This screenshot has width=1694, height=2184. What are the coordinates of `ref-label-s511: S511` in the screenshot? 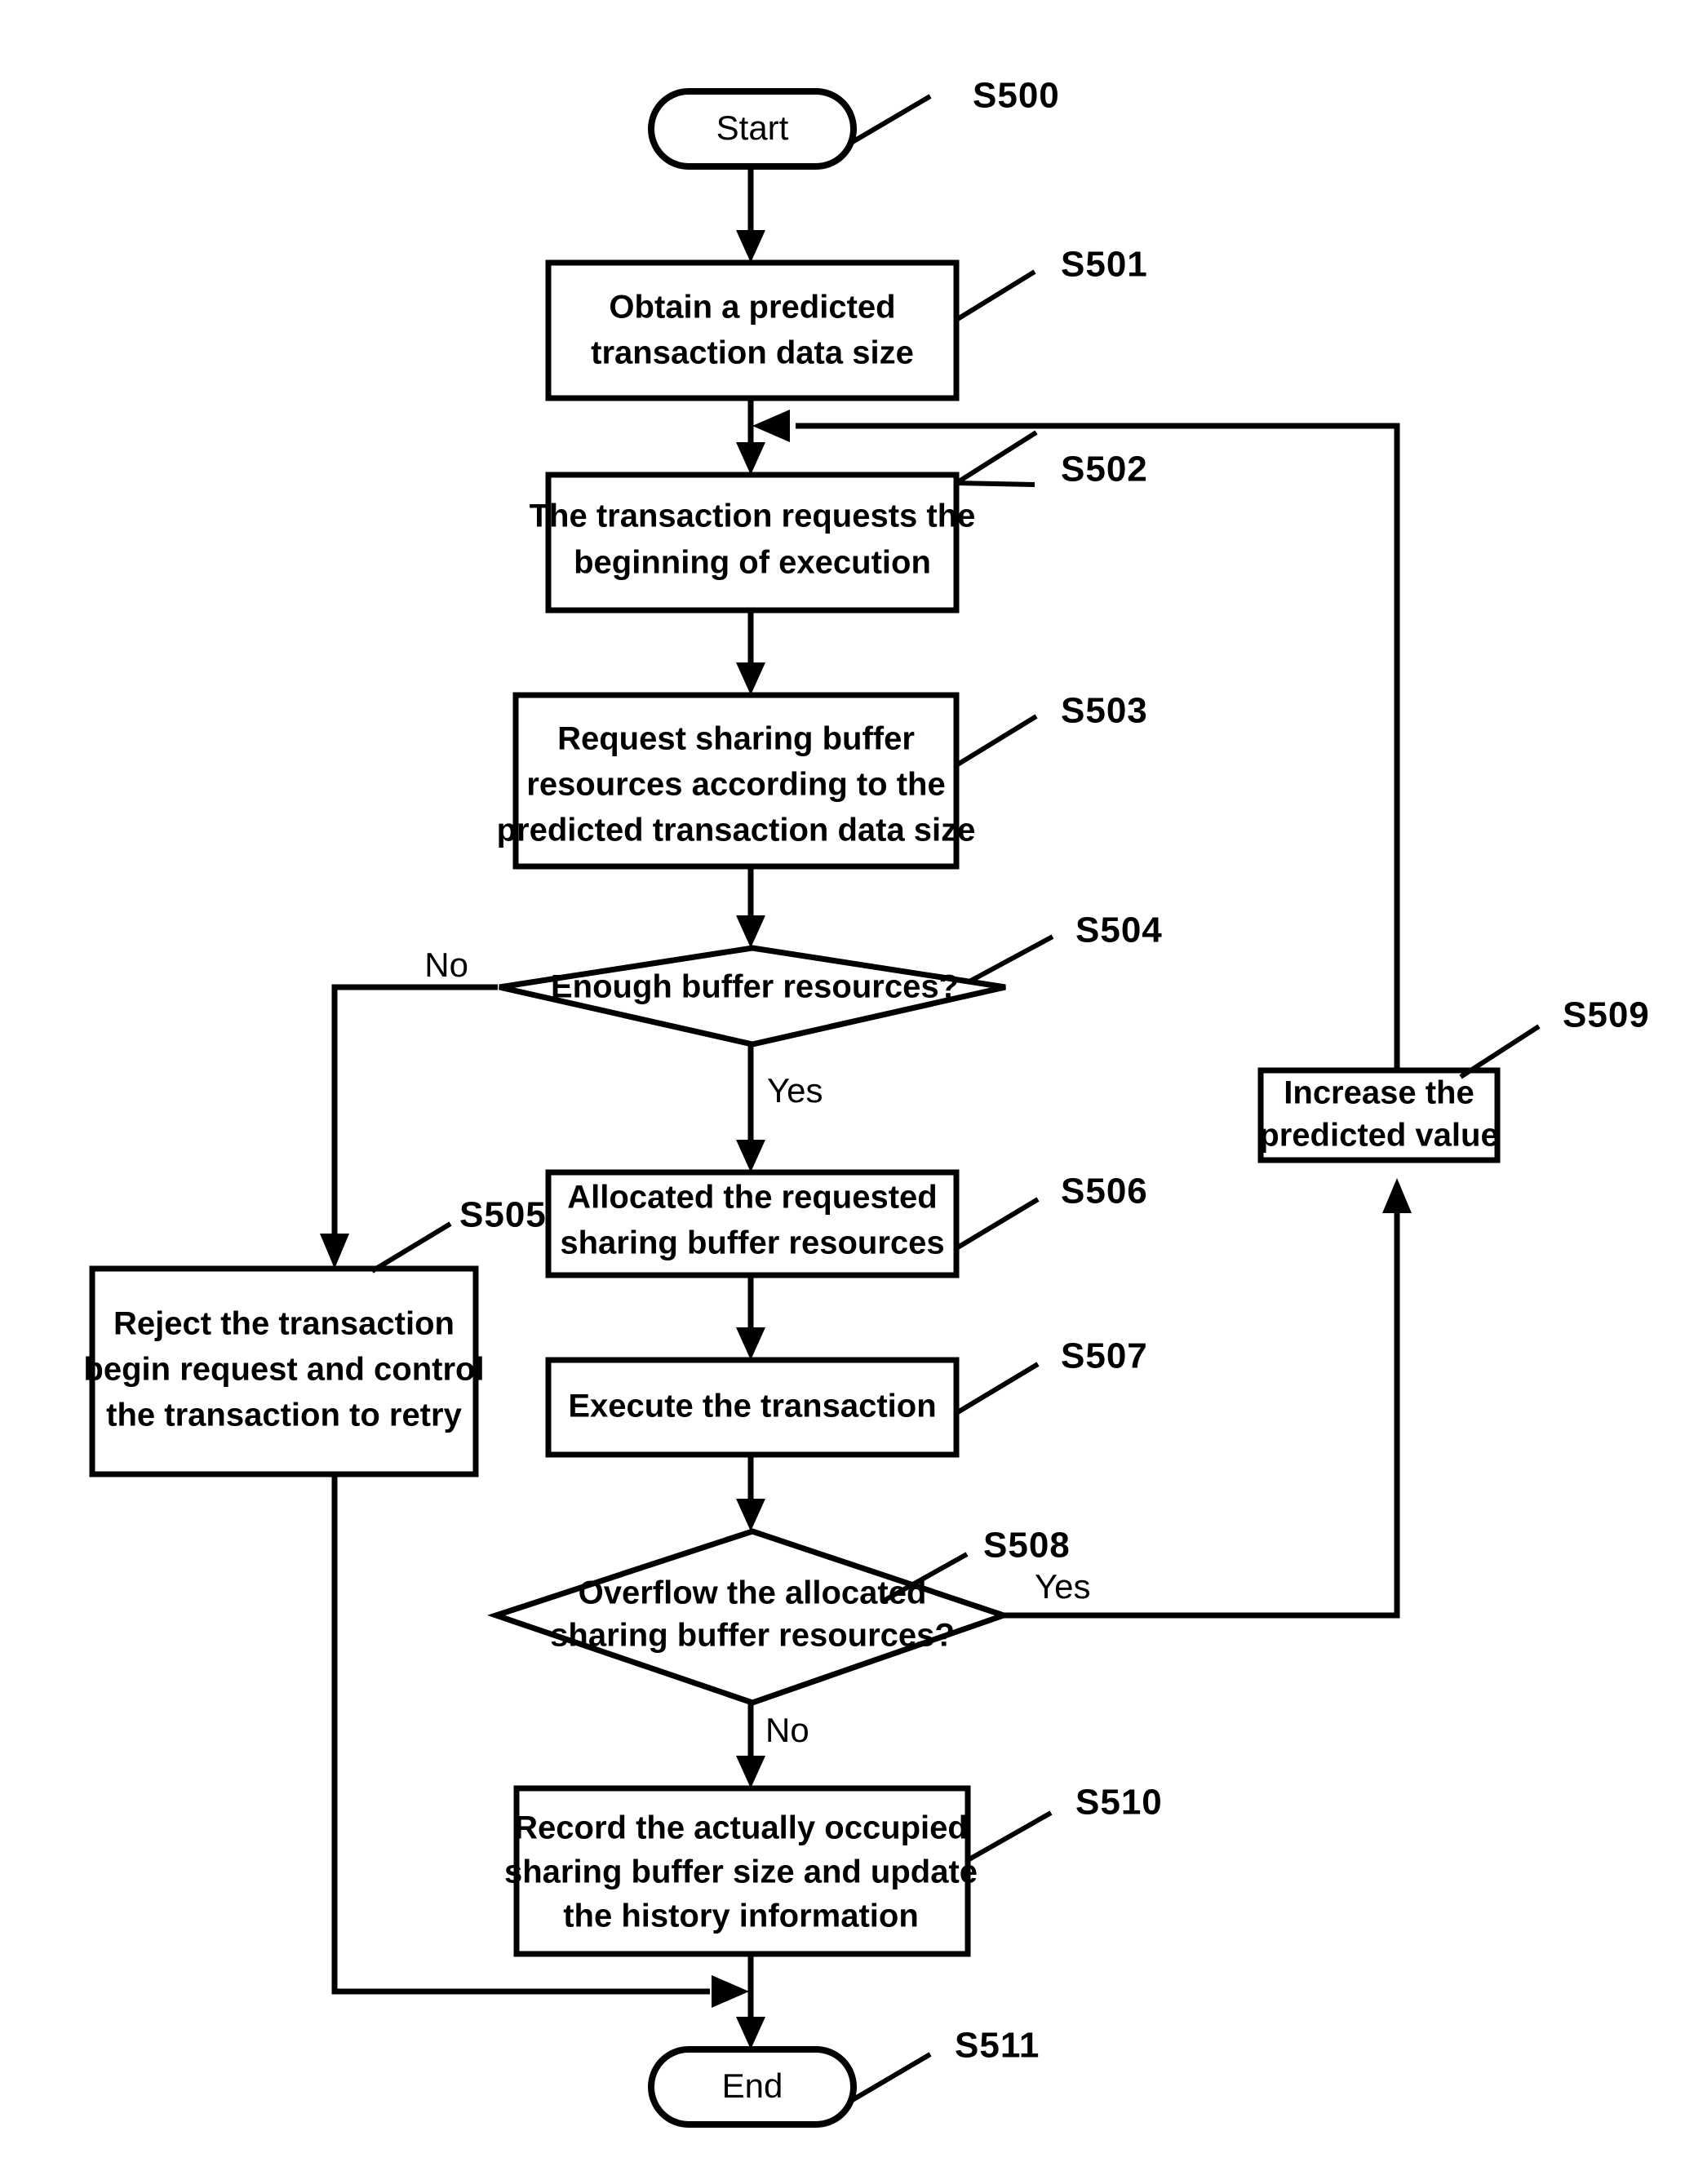 It's located at (998, 2046).